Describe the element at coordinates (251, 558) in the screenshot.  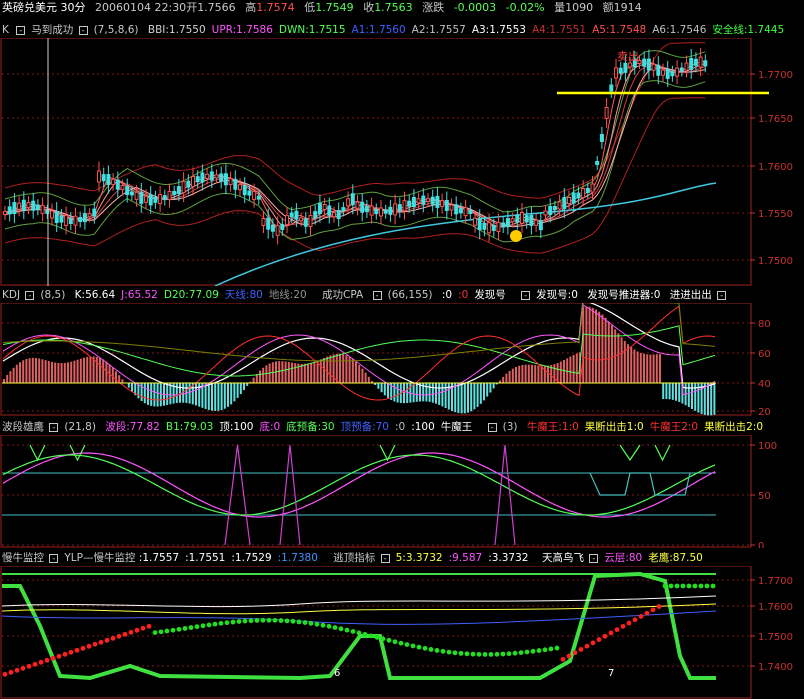
I see `bull-value-2: :1.7529` at that location.